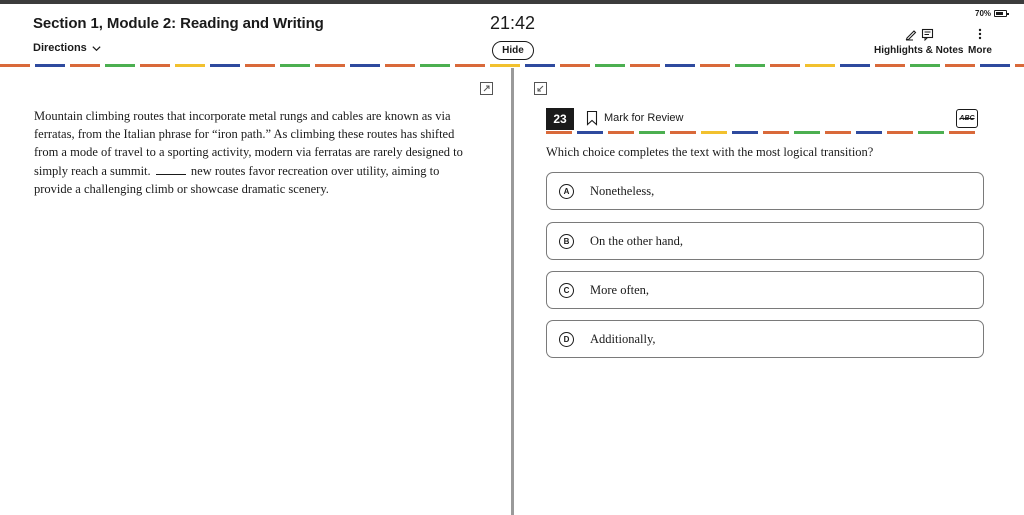 This screenshot has width=1024, height=515. I want to click on choice-text: More often,, so click(620, 289).